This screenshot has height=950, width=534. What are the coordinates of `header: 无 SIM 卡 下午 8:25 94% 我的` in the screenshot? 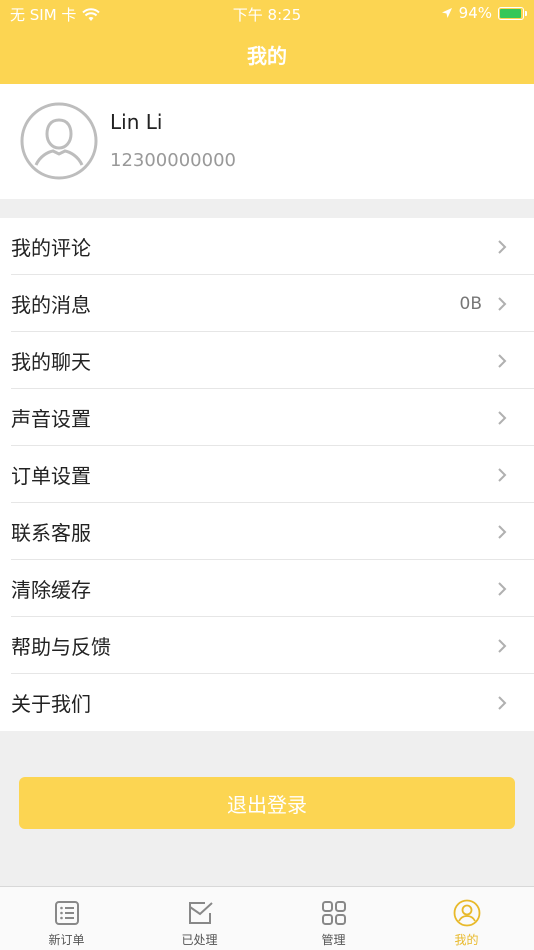 It's located at (267, 42).